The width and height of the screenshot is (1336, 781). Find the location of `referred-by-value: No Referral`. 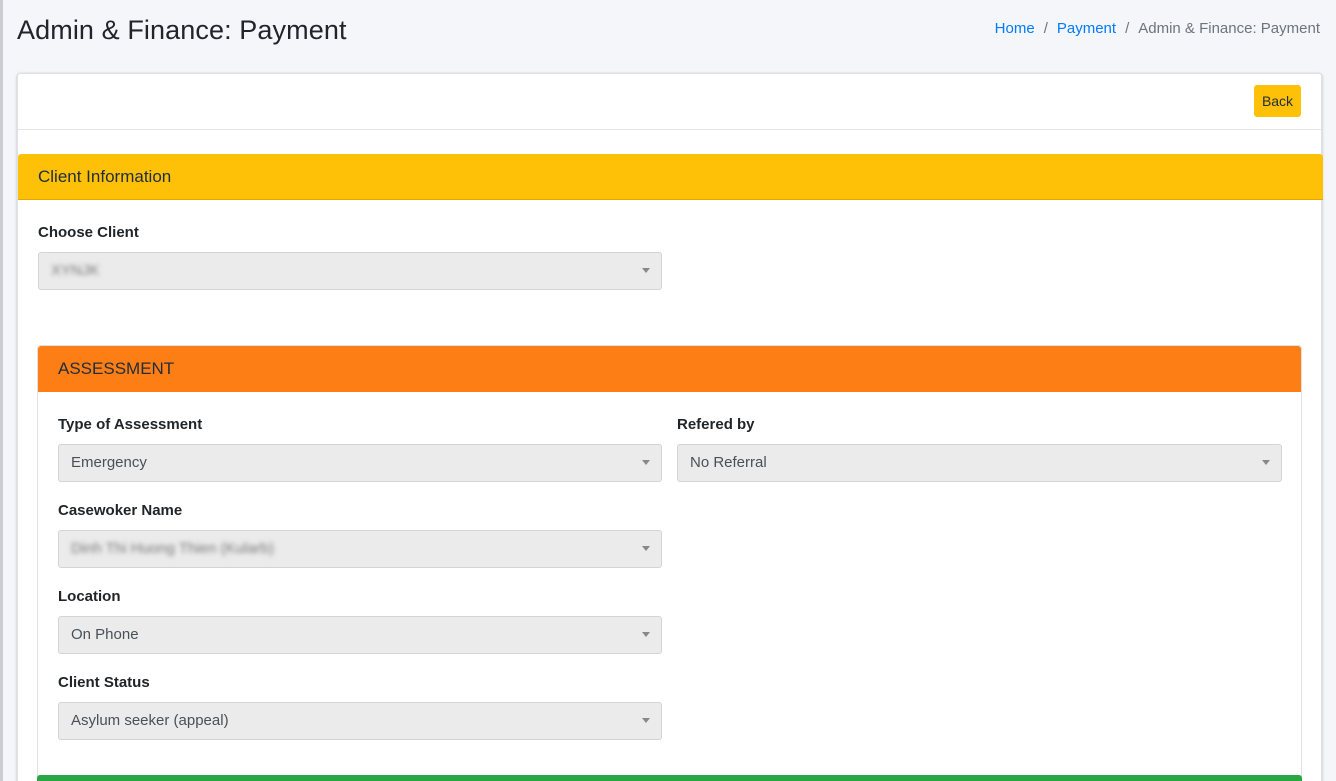

referred-by-value: No Referral is located at coordinates (728, 462).